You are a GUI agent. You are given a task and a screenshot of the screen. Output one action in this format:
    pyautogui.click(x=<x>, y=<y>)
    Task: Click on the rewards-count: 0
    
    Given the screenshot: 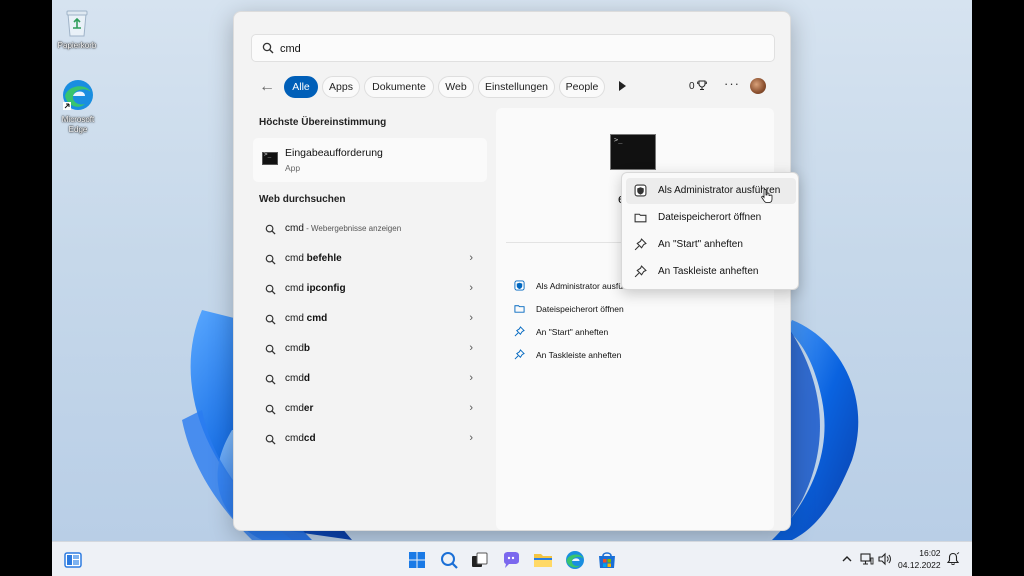 What is the action you would take?
    pyautogui.click(x=692, y=86)
    